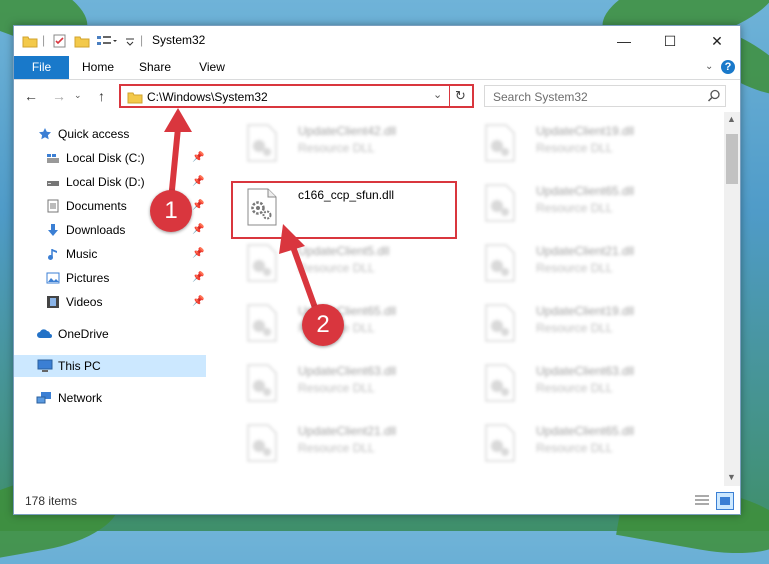  Describe the element at coordinates (105, 158) in the screenshot. I see `sidebar-item-label: Local Disk (C:)` at that location.